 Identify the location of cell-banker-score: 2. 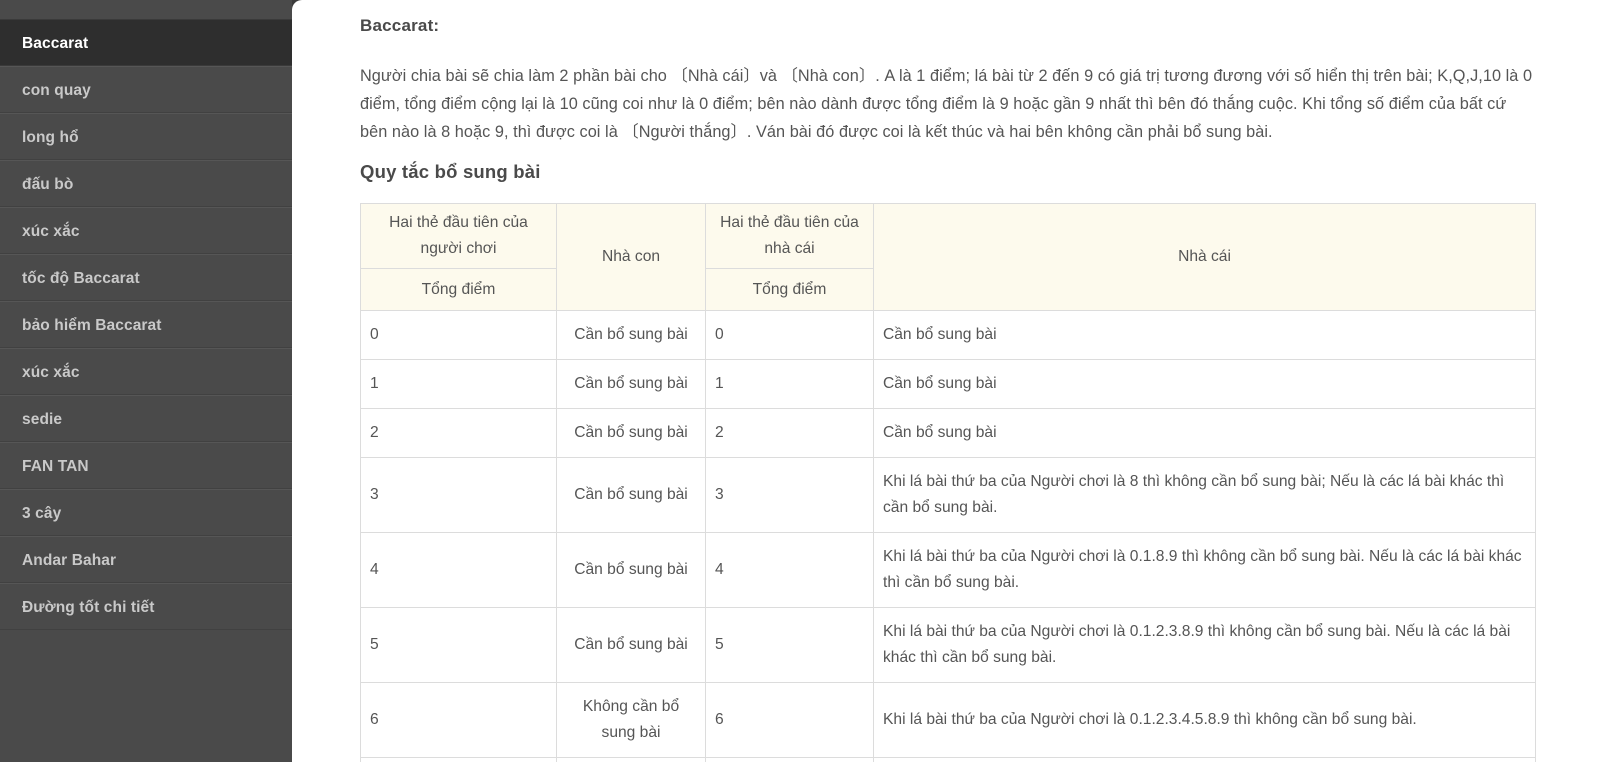
(789, 433).